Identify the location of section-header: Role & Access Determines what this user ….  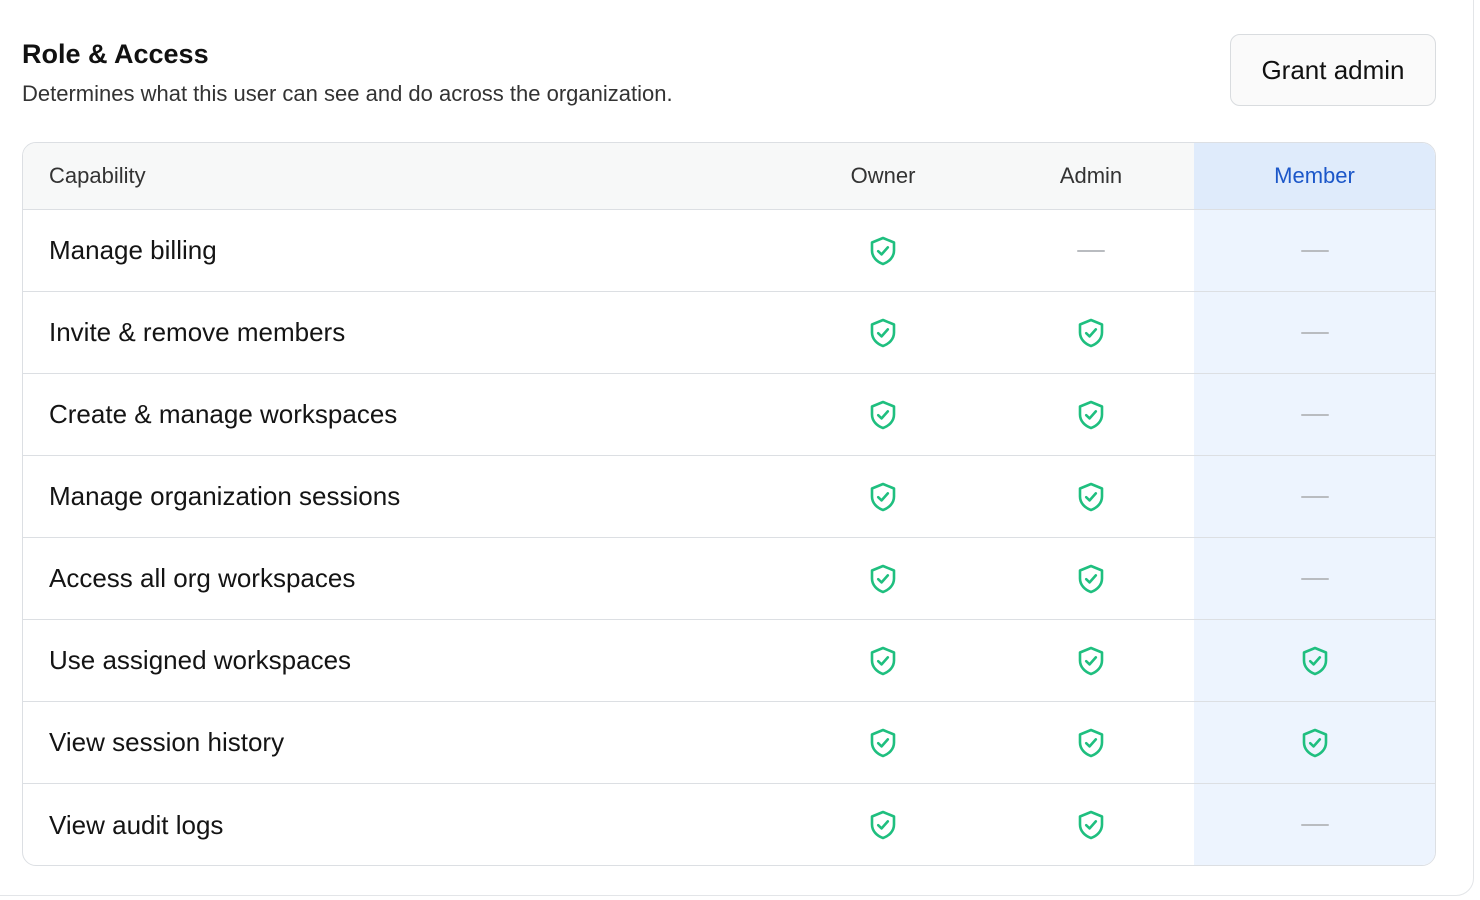
(729, 71).